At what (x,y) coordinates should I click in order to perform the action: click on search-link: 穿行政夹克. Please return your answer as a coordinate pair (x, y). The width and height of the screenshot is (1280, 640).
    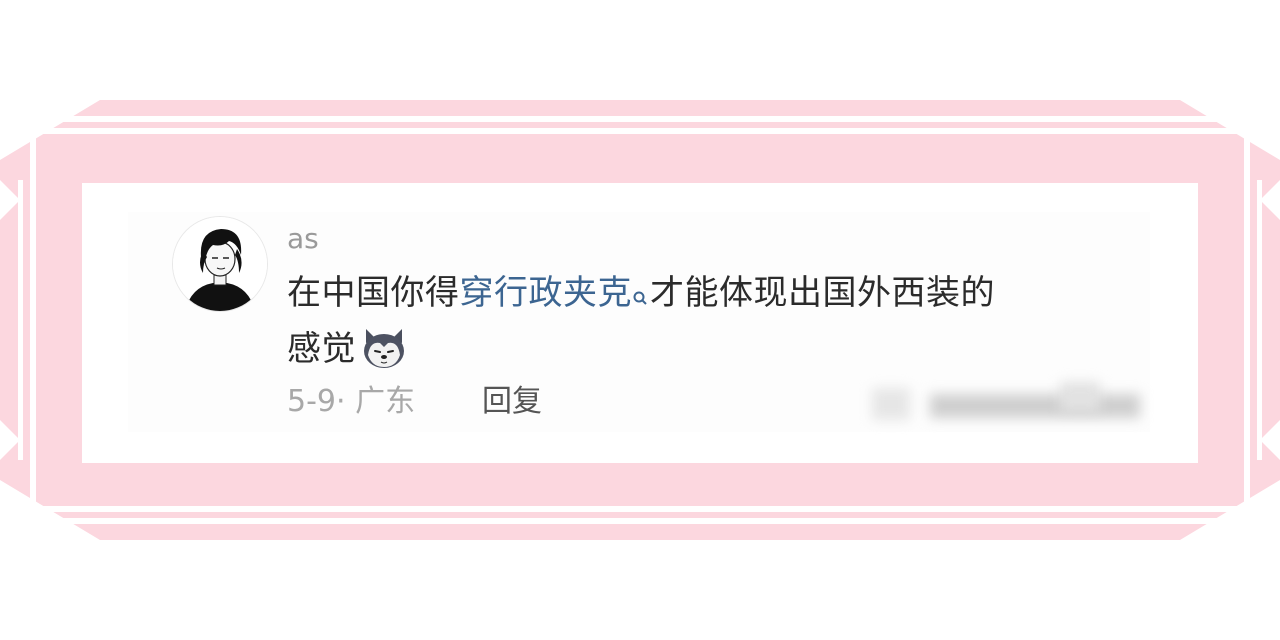
    Looking at the image, I should click on (546, 293).